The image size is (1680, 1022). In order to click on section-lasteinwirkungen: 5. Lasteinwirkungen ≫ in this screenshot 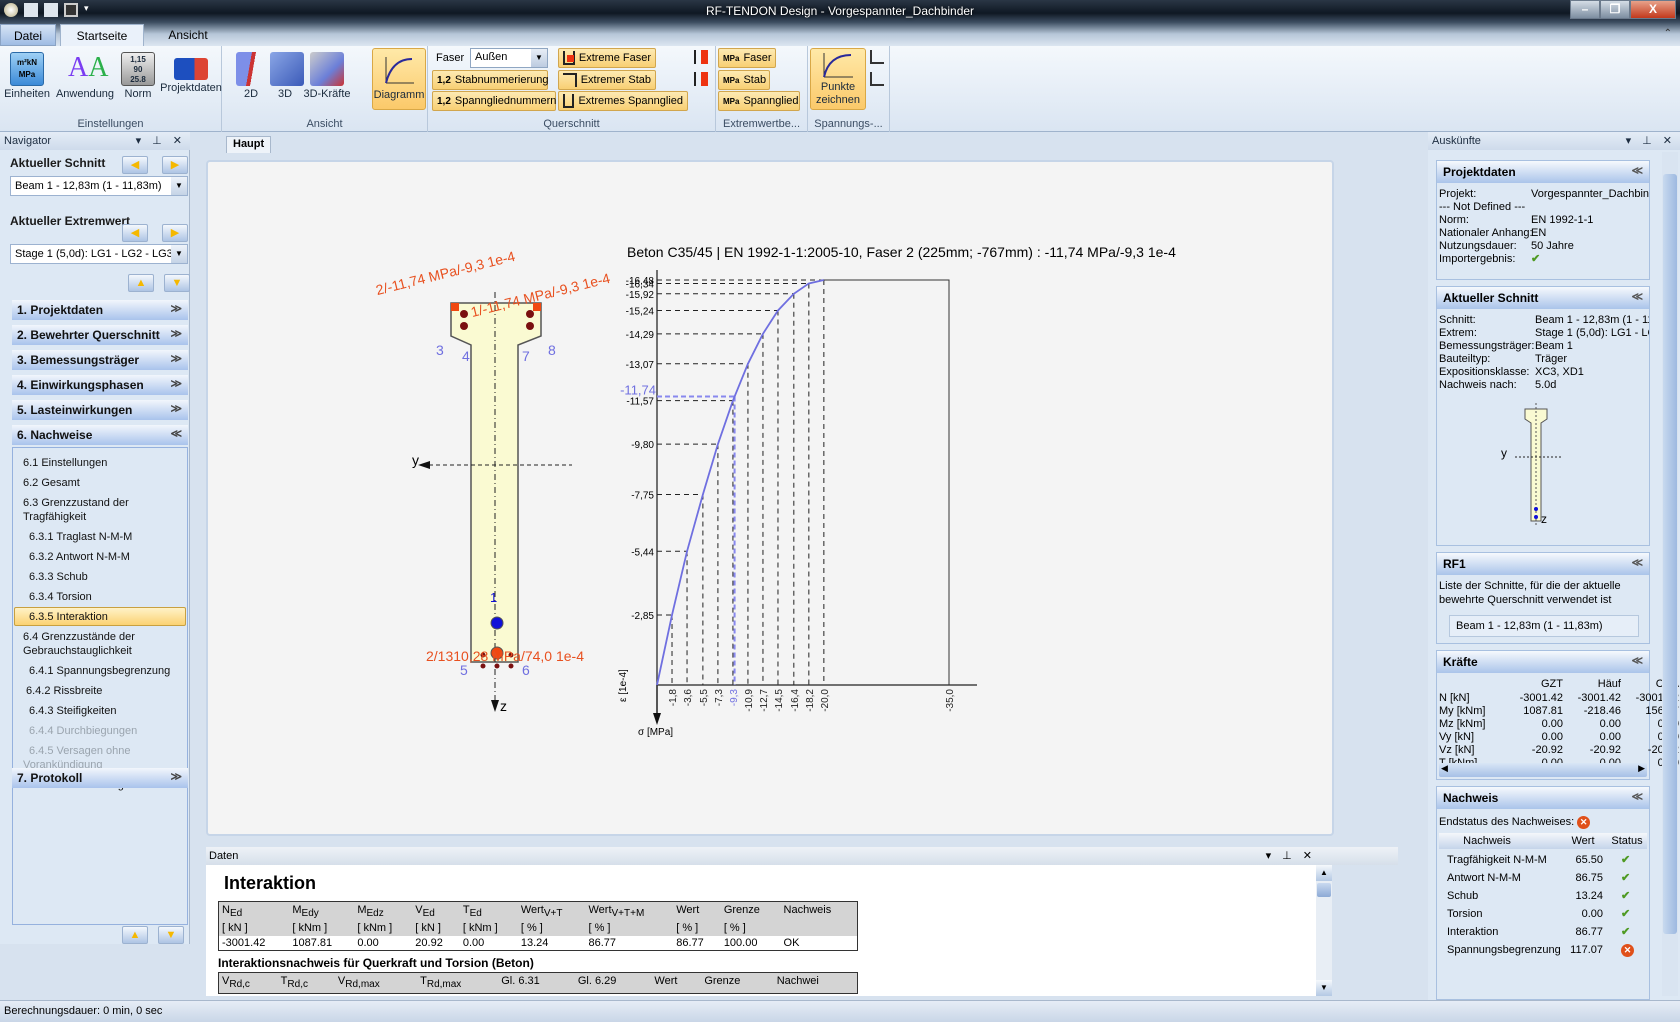, I will do `click(100, 410)`.